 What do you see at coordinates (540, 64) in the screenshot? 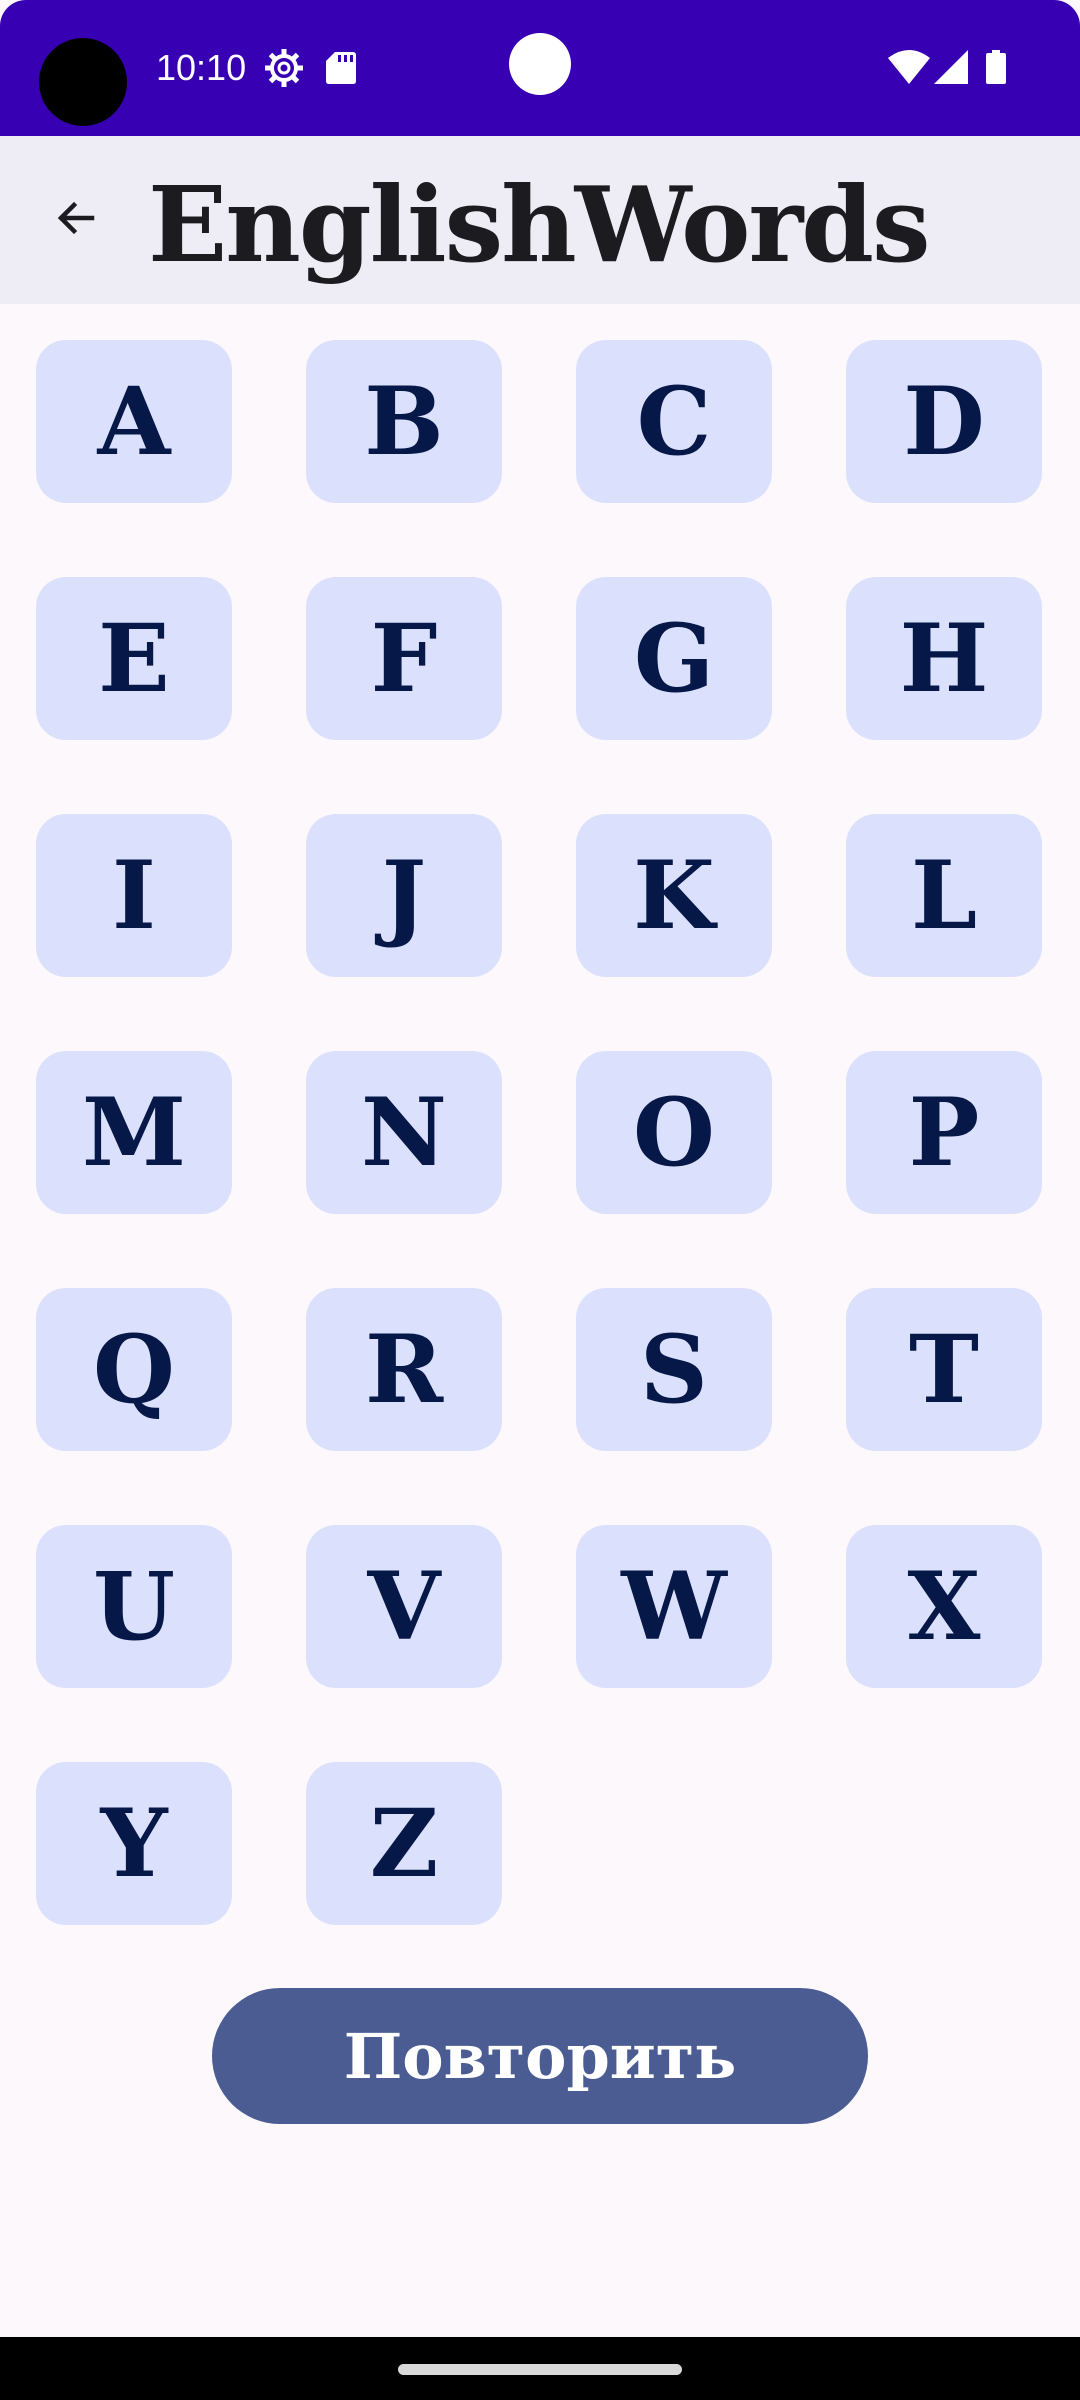
I see `front-camera-dot` at bounding box center [540, 64].